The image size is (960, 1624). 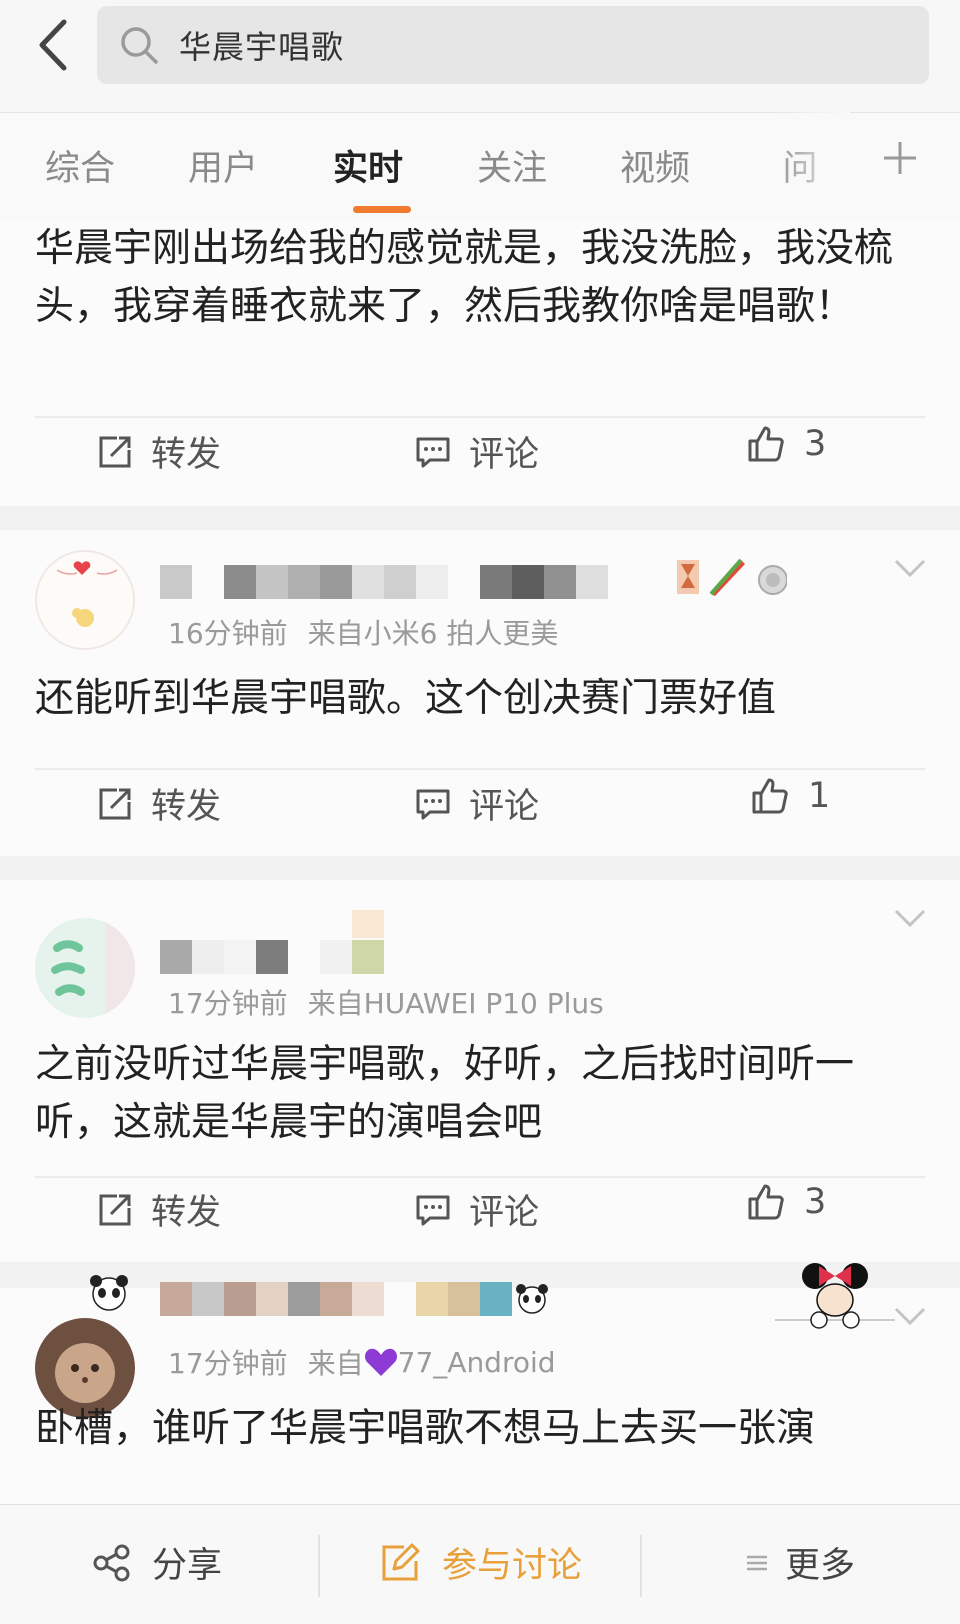 What do you see at coordinates (731, 580) in the screenshot?
I see `badge-icons` at bounding box center [731, 580].